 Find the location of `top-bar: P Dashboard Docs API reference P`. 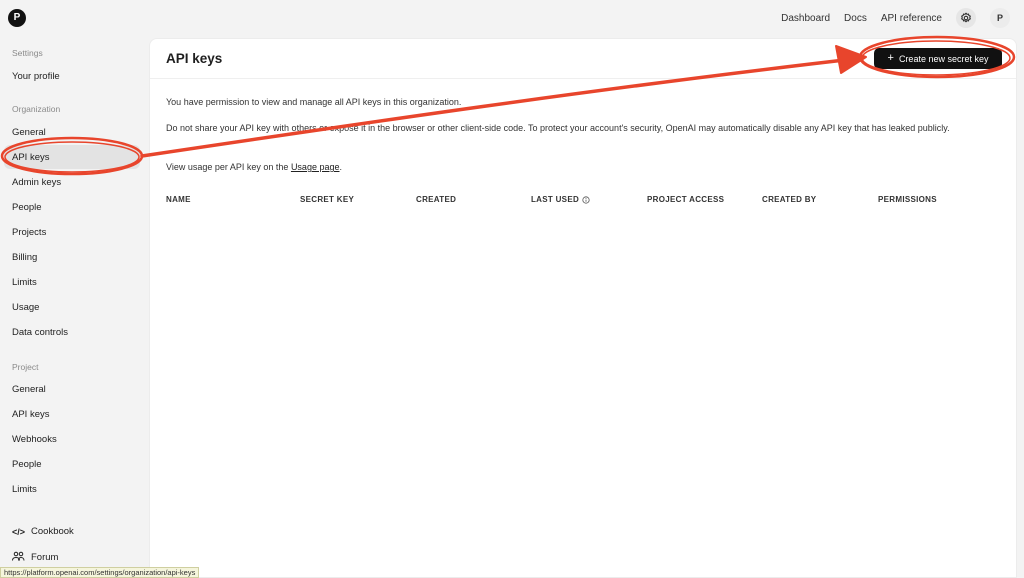

top-bar: P Dashboard Docs API reference P is located at coordinates (512, 18).